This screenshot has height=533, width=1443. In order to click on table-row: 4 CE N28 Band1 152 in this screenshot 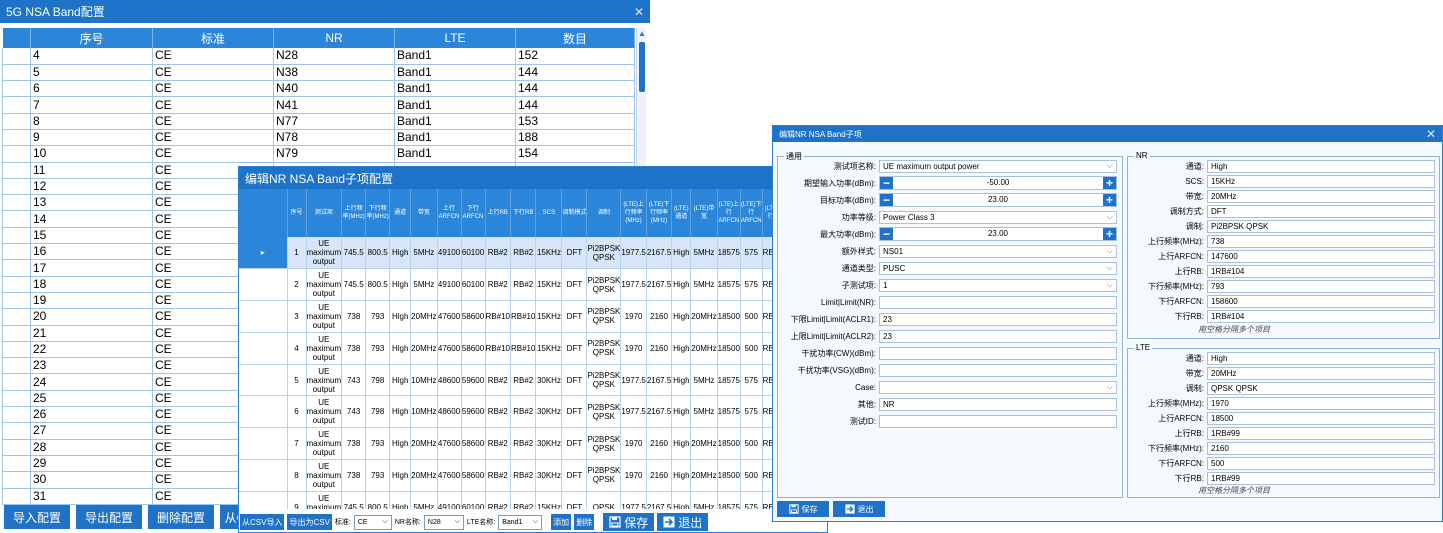, I will do `click(318, 56)`.